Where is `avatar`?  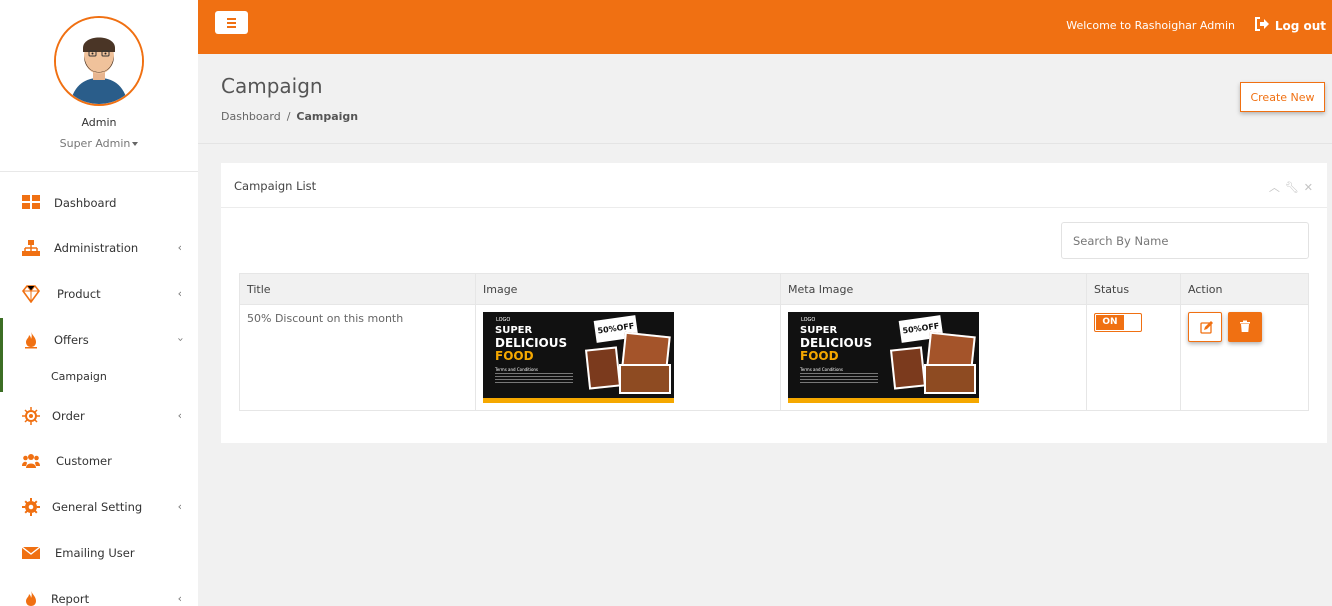
avatar is located at coordinates (99, 61).